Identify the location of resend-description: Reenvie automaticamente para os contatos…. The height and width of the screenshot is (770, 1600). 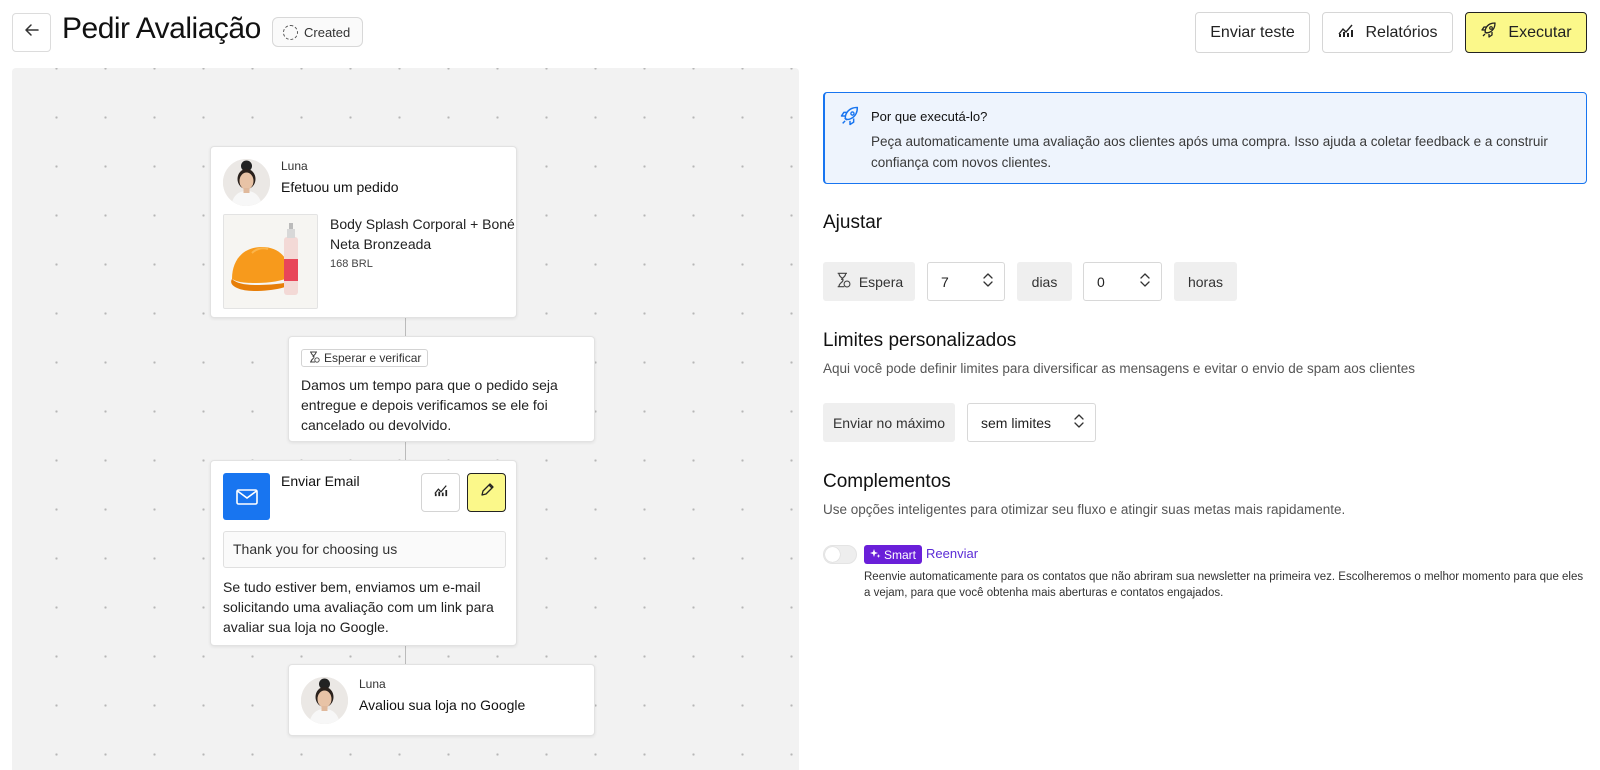
(1224, 585).